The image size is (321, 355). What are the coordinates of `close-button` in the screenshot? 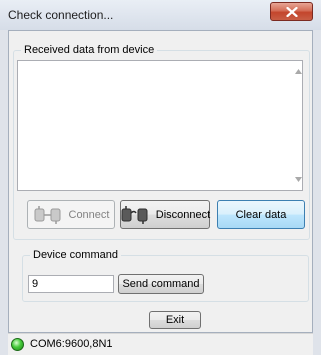 It's located at (291, 11).